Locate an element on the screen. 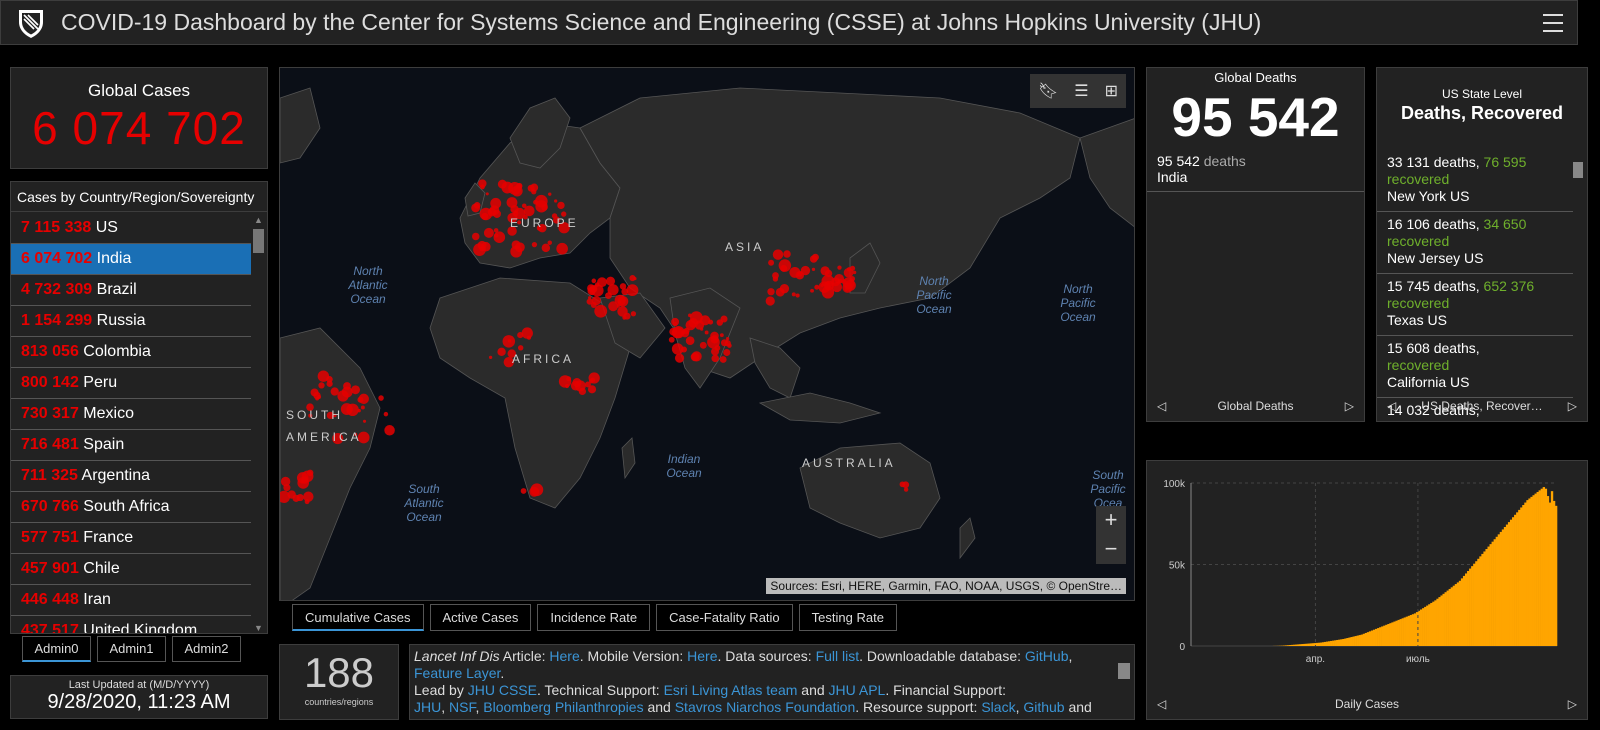 The height and width of the screenshot is (730, 1600). us-state-scrollbar is located at coordinates (1578, 285).